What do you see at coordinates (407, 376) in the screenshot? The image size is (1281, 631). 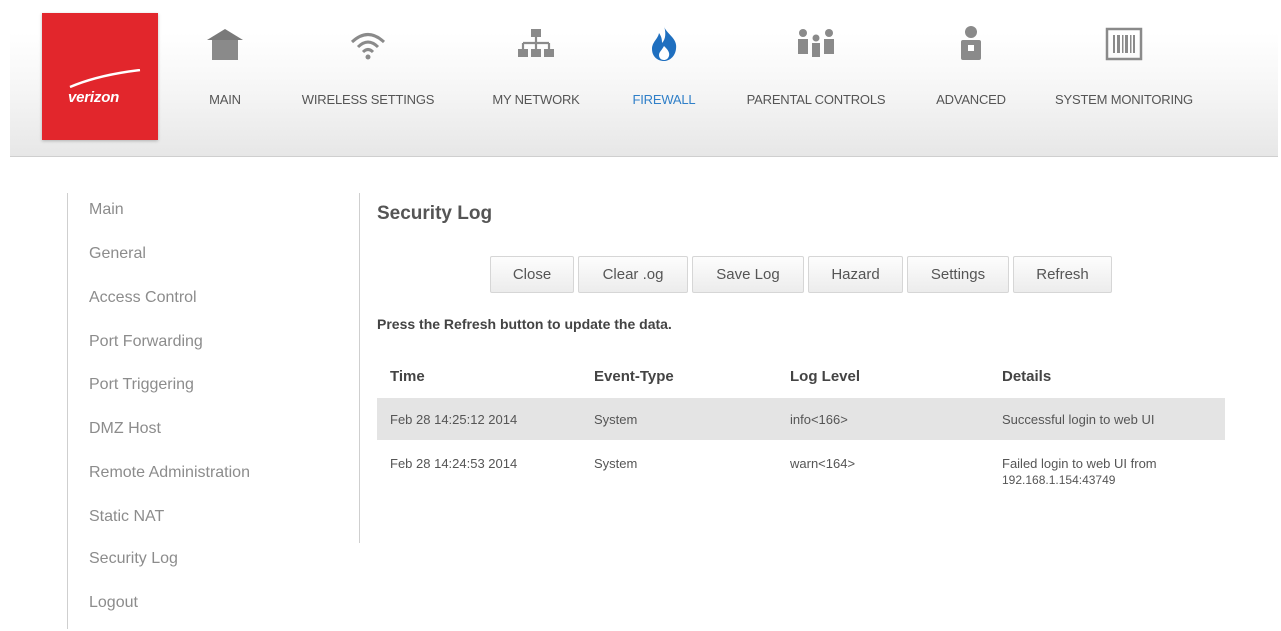 I see `column-header-time: Time` at bounding box center [407, 376].